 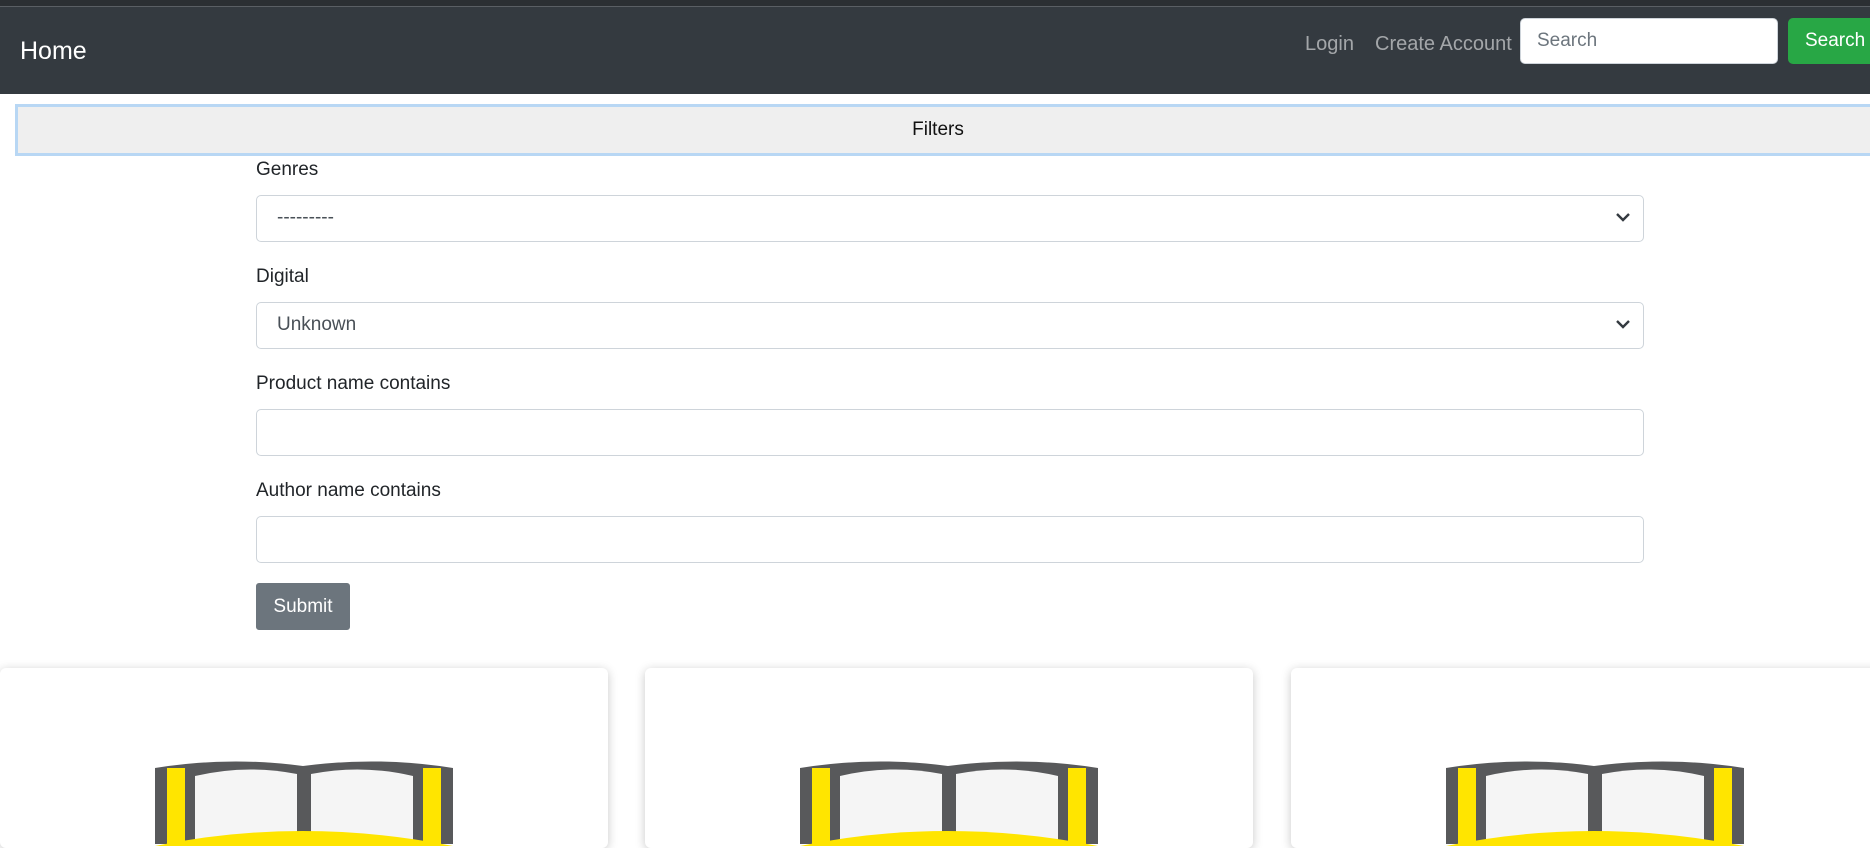 What do you see at coordinates (935, 3) in the screenshot?
I see `window-top-edge` at bounding box center [935, 3].